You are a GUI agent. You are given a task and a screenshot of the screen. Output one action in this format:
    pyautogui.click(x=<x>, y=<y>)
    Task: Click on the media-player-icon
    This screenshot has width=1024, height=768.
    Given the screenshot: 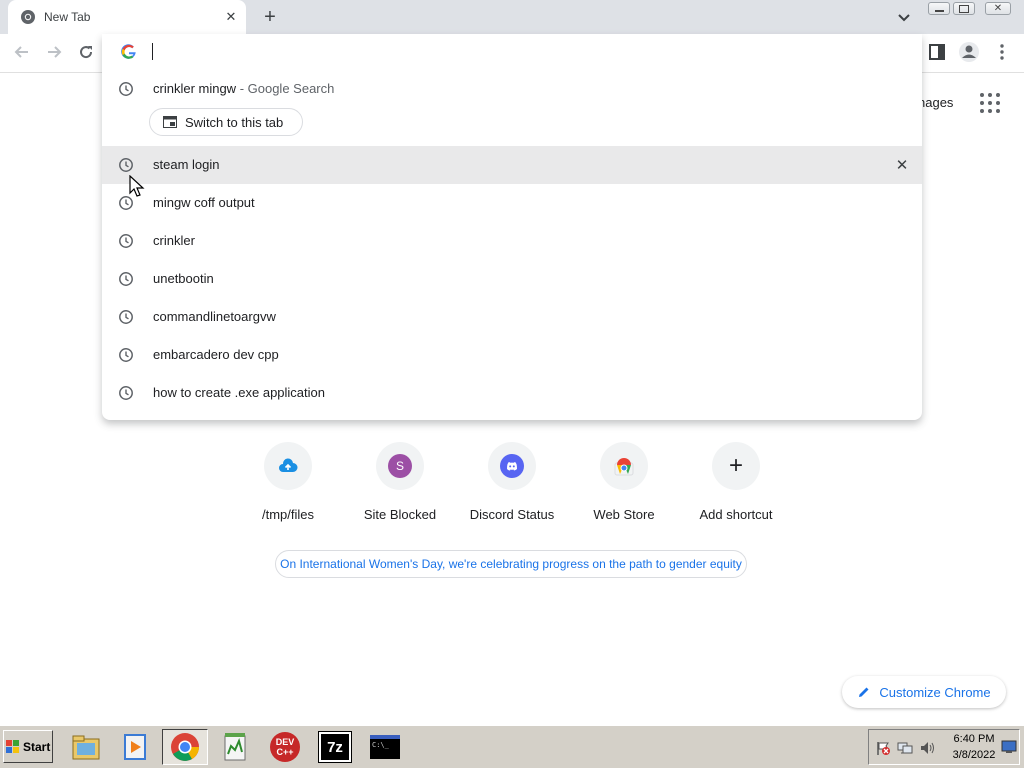 What is the action you would take?
    pyautogui.click(x=135, y=747)
    